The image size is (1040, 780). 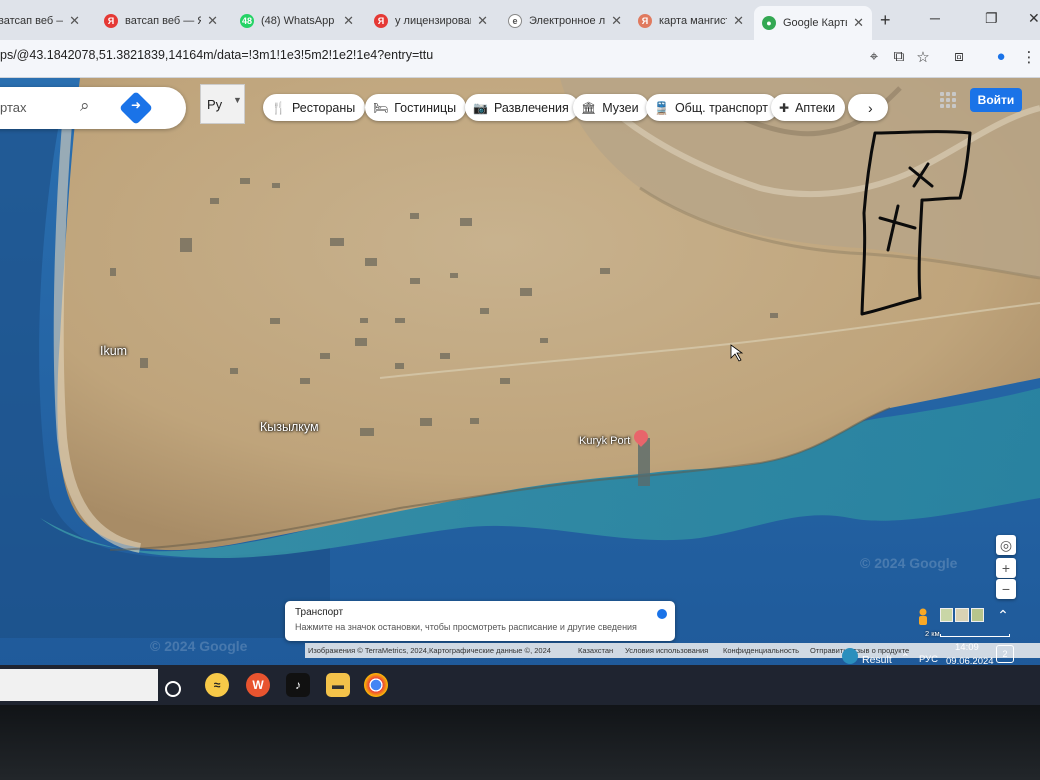 What do you see at coordinates (289, 427) in the screenshot?
I see `map-label-kyzylkum: Кызылкум` at bounding box center [289, 427].